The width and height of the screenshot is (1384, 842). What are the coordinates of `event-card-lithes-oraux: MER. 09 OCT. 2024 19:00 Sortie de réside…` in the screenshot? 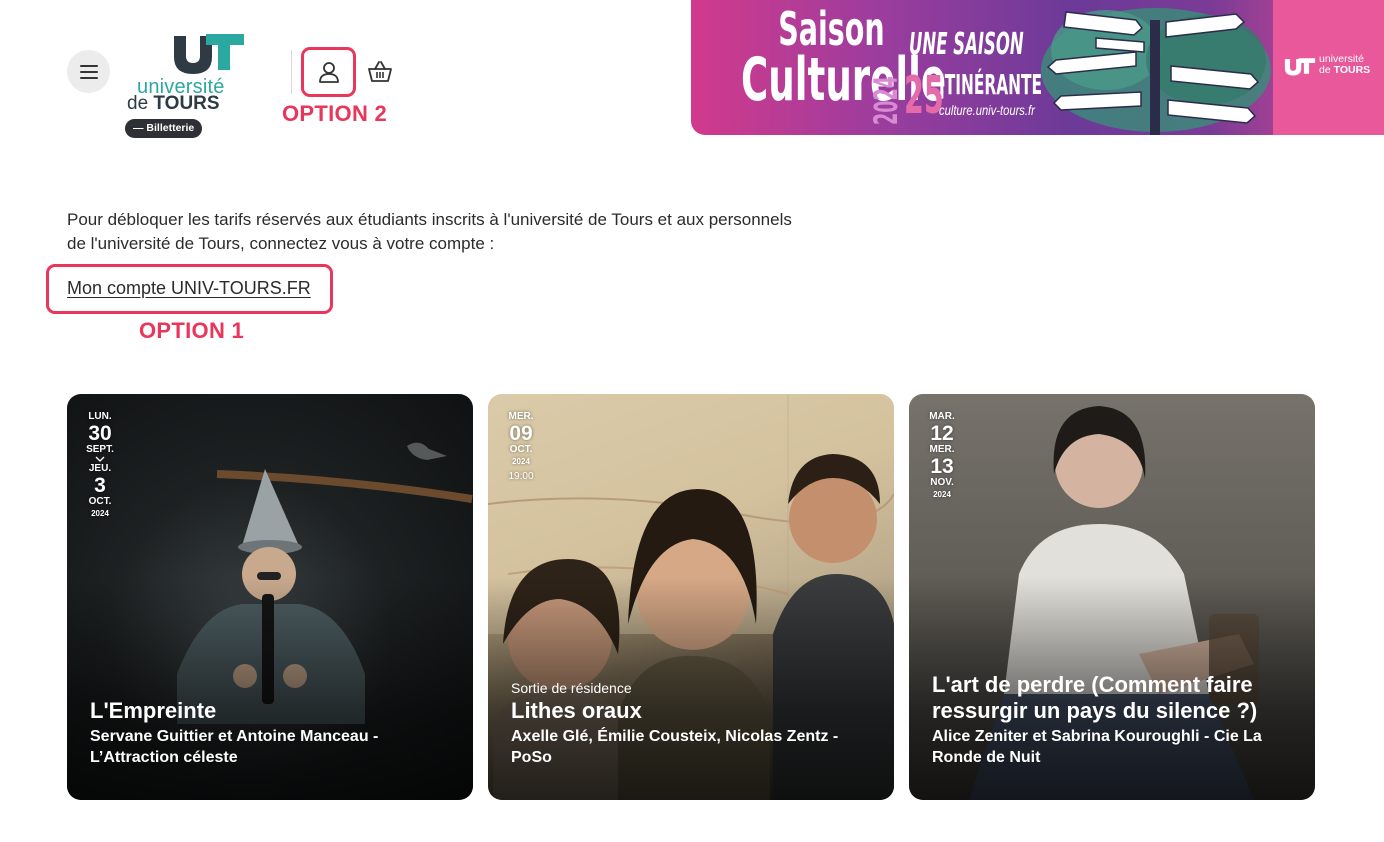 It's located at (691, 597).